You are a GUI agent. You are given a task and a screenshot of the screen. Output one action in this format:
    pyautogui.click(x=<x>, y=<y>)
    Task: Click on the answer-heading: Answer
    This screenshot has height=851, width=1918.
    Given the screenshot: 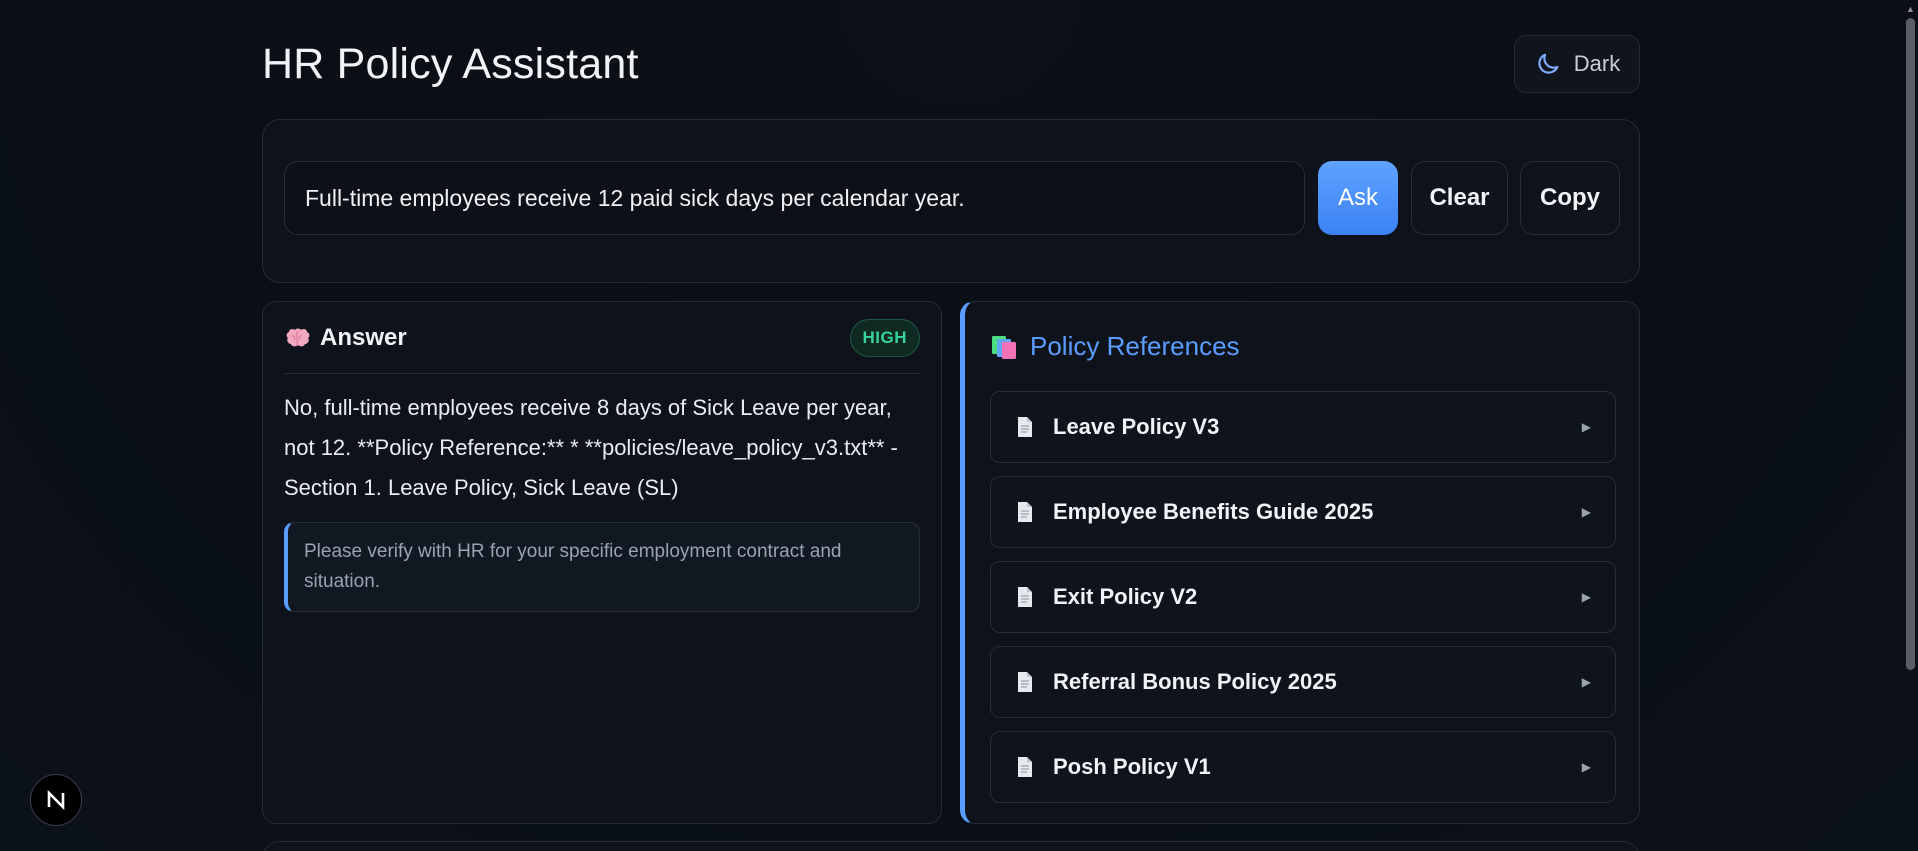 What is the action you would take?
    pyautogui.click(x=345, y=338)
    